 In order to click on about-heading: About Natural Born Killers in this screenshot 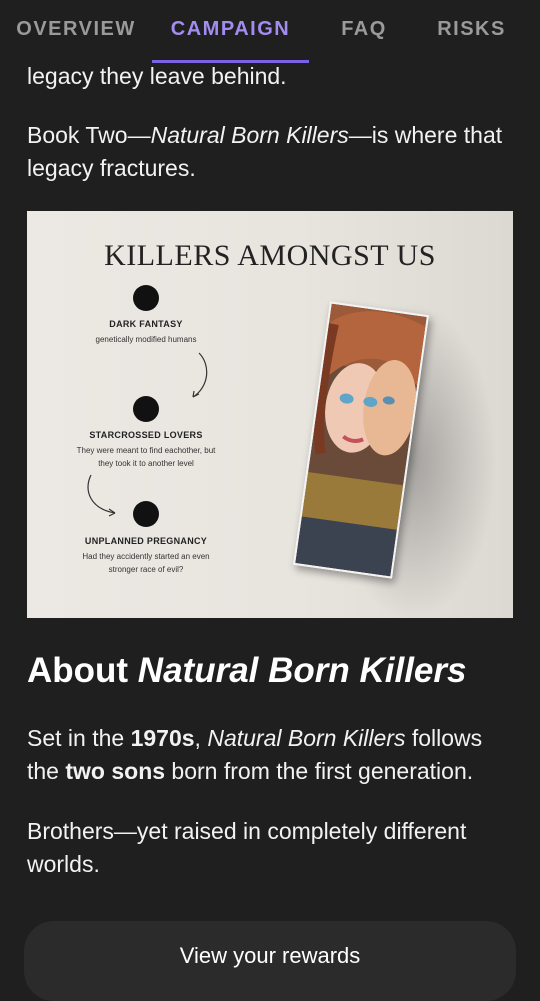, I will do `click(272, 671)`.